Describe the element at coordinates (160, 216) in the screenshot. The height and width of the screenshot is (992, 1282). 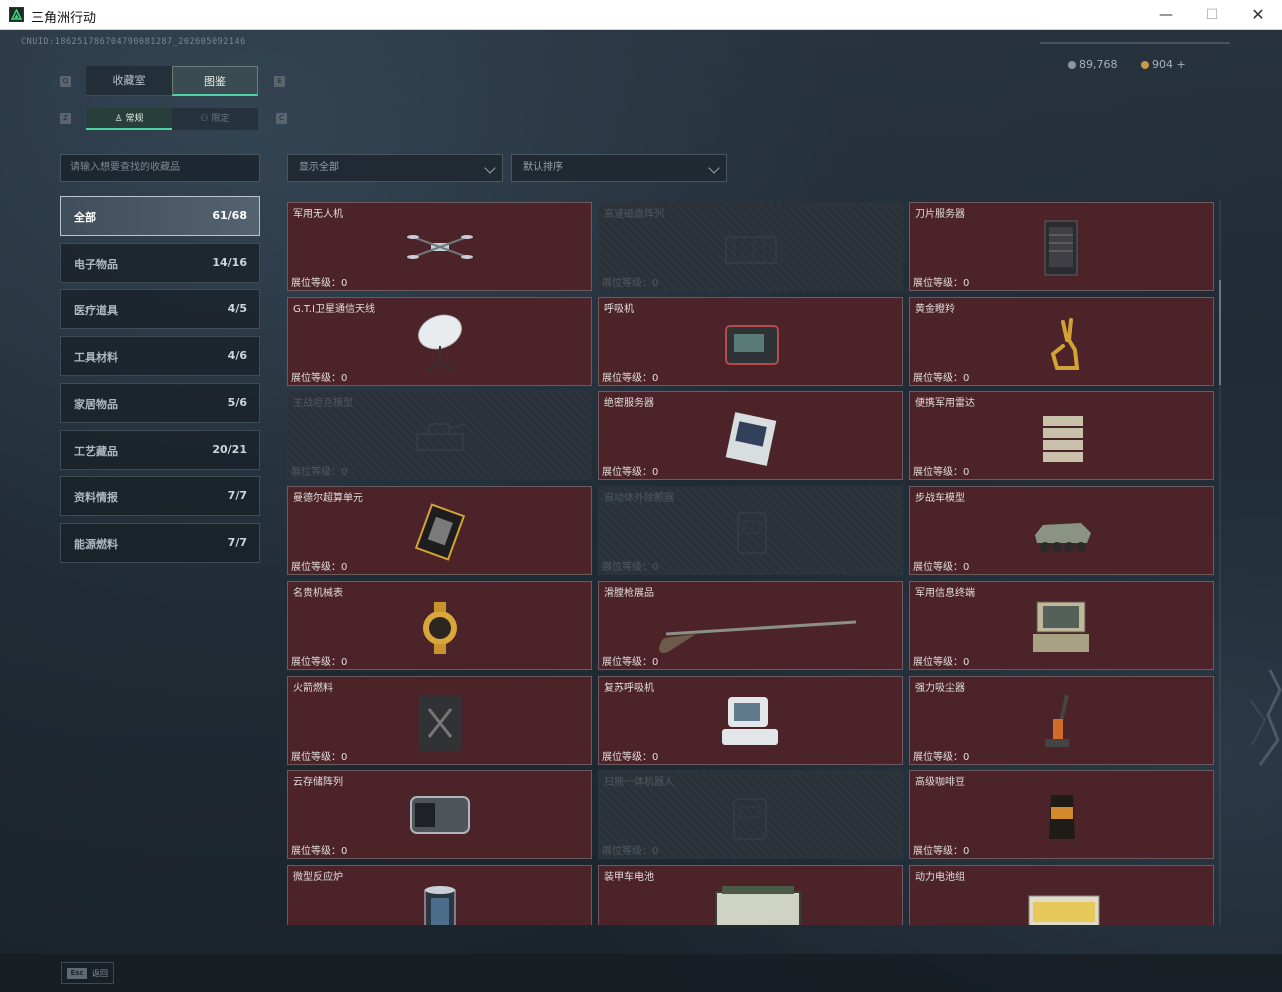
I see `category-item: 全部 61/68` at that location.